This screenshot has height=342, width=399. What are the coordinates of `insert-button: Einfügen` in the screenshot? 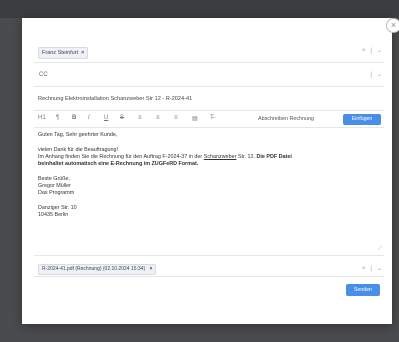 It's located at (362, 119).